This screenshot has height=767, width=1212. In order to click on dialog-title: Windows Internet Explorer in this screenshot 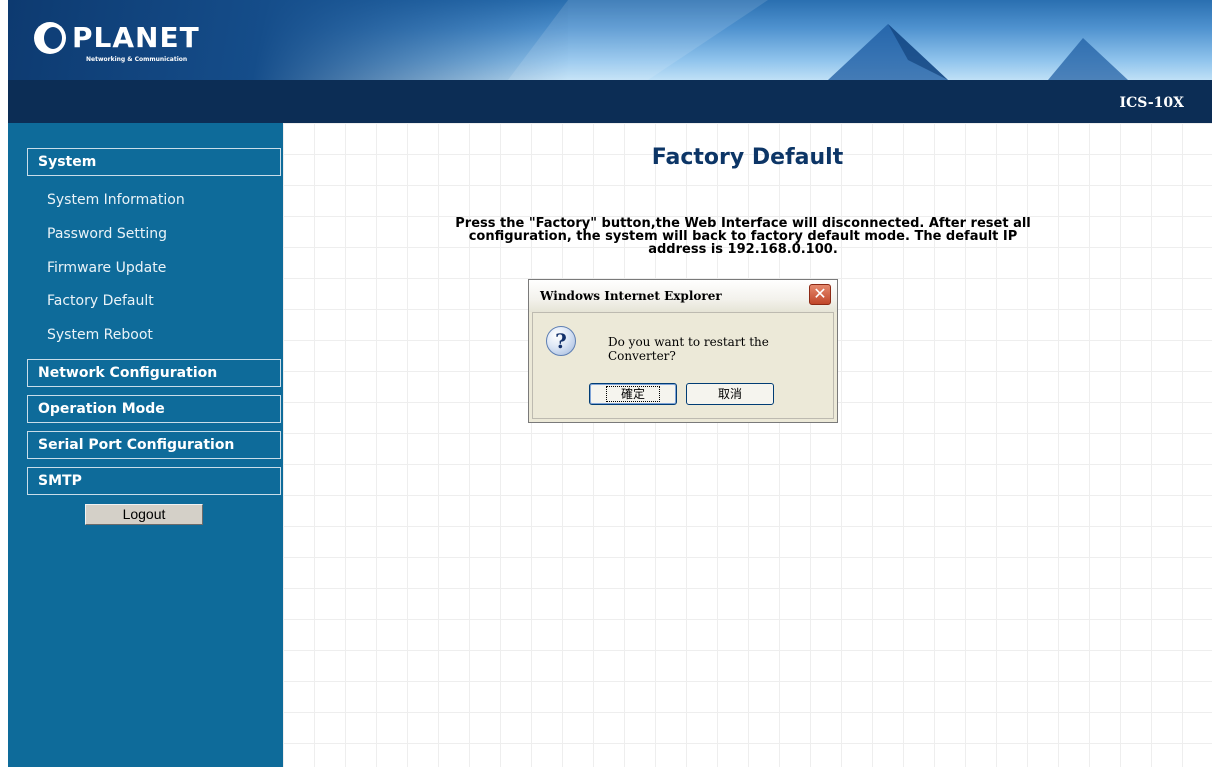, I will do `click(631, 296)`.